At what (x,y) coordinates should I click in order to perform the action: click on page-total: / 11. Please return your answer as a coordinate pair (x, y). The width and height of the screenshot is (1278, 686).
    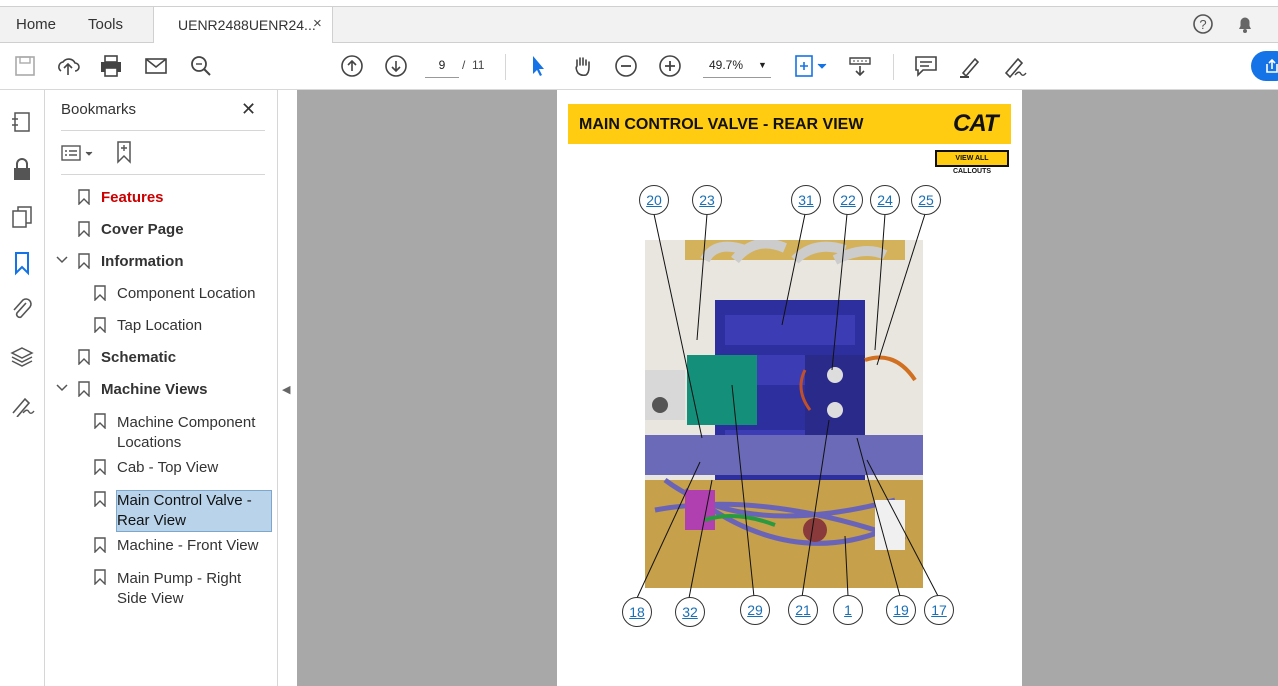
    Looking at the image, I should click on (473, 65).